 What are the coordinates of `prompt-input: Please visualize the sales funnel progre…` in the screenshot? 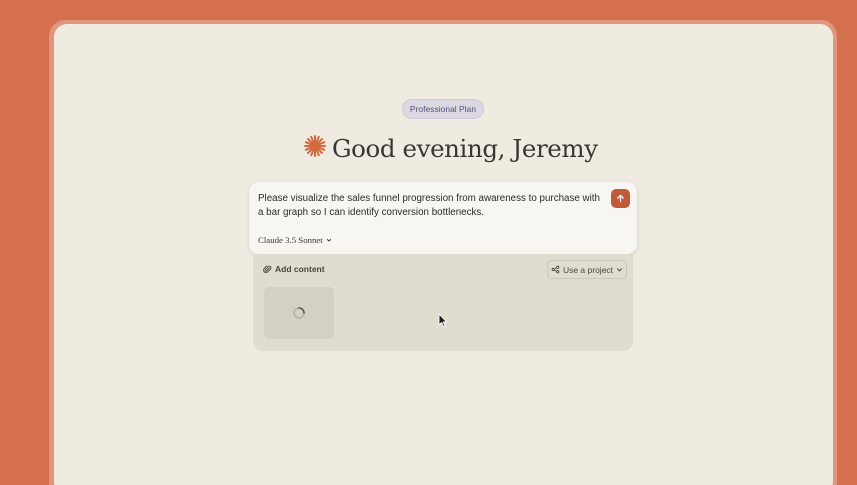 It's located at (430, 206).